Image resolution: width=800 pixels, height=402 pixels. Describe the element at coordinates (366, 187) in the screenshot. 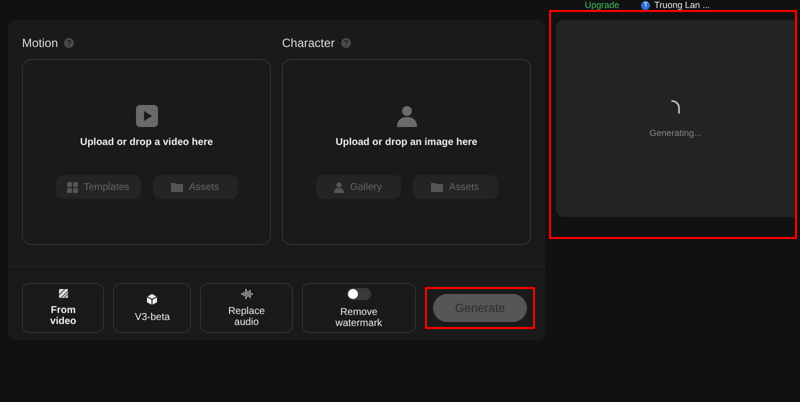

I see `button-label: Gallery` at that location.